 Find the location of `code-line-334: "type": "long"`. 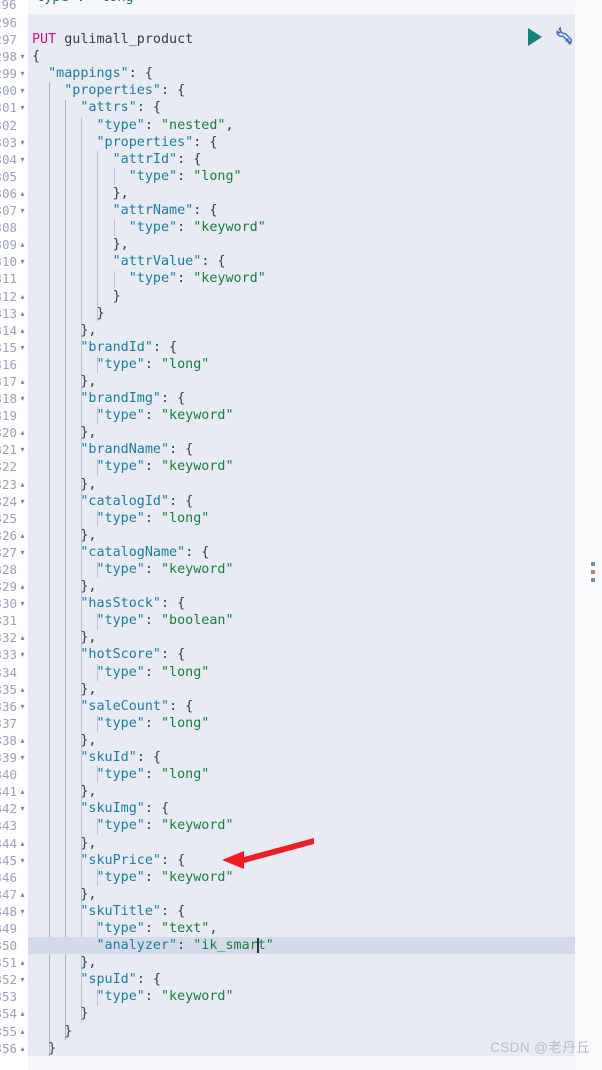

code-line-334: "type": "long" is located at coordinates (301, 672).